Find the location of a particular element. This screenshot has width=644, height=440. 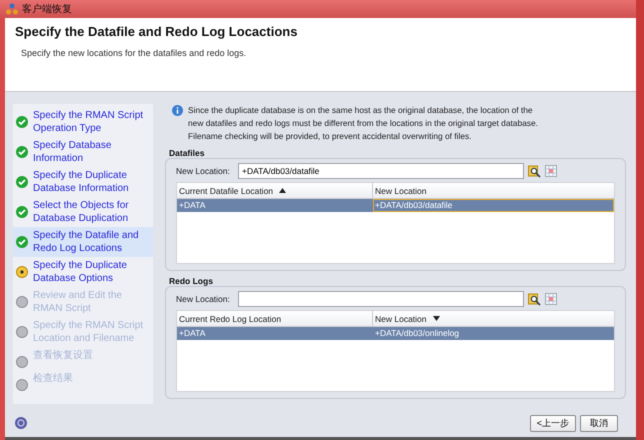

app-icon is located at coordinates (12, 9).